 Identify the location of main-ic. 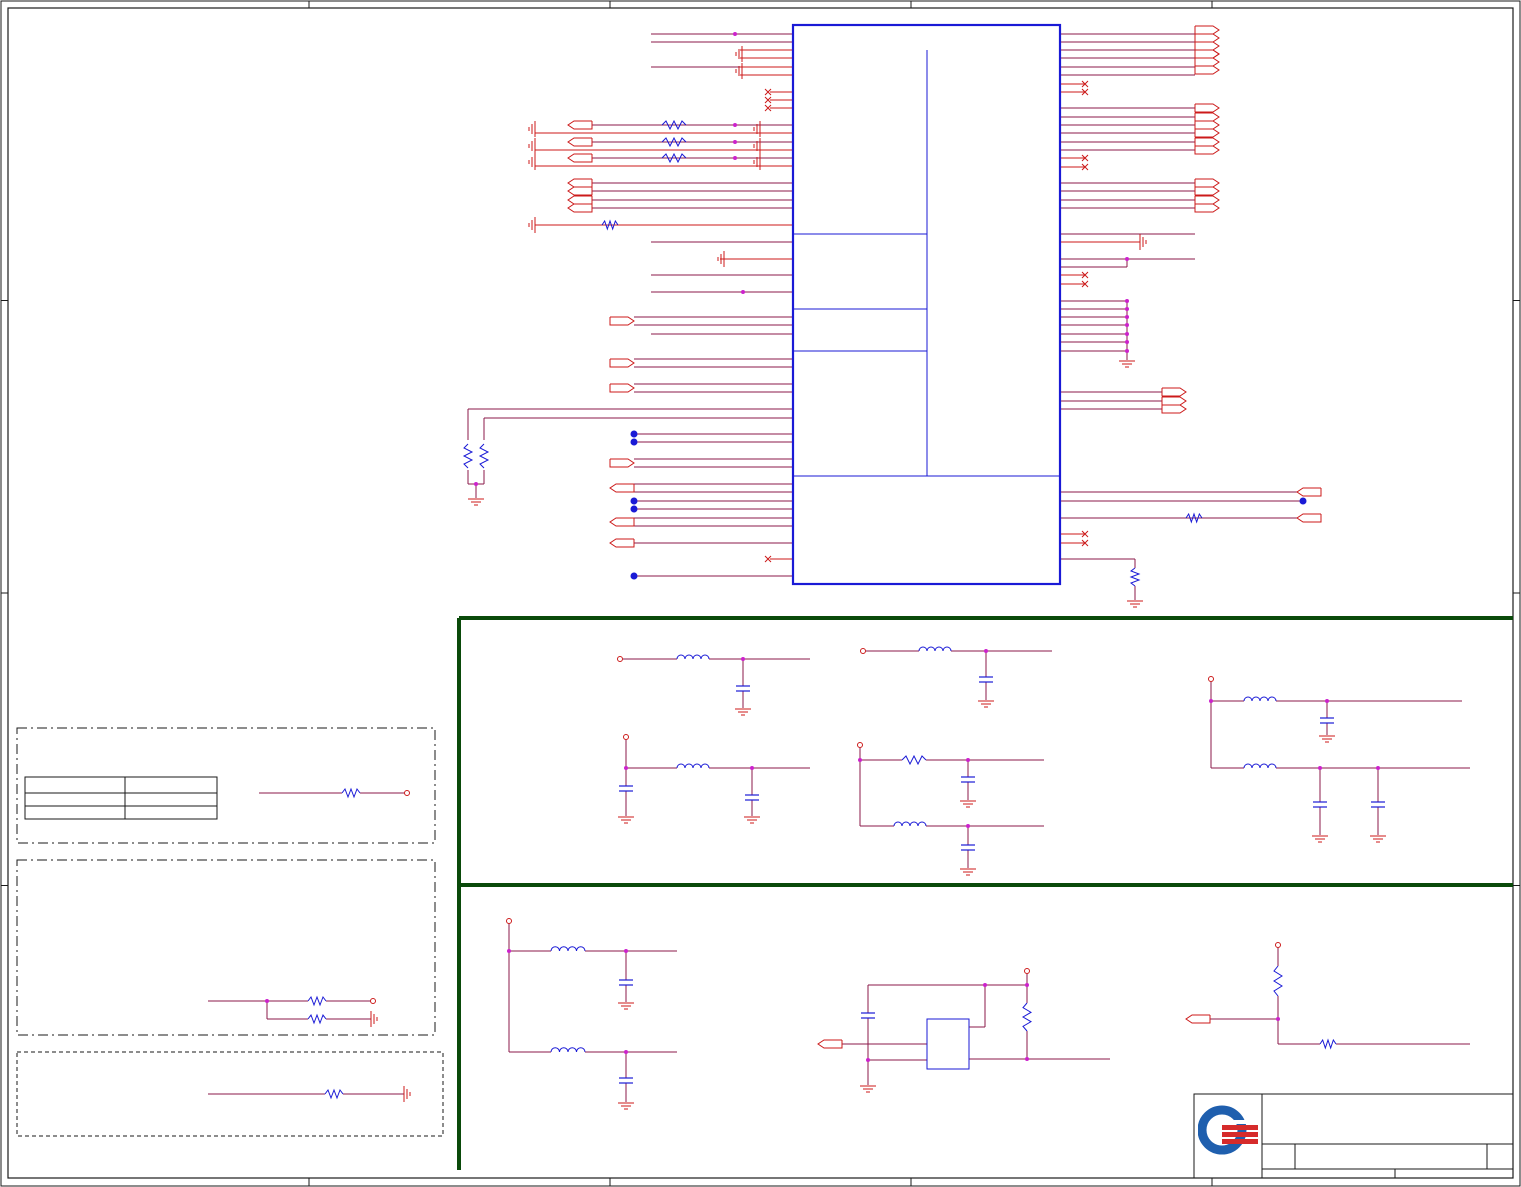
(926, 304).